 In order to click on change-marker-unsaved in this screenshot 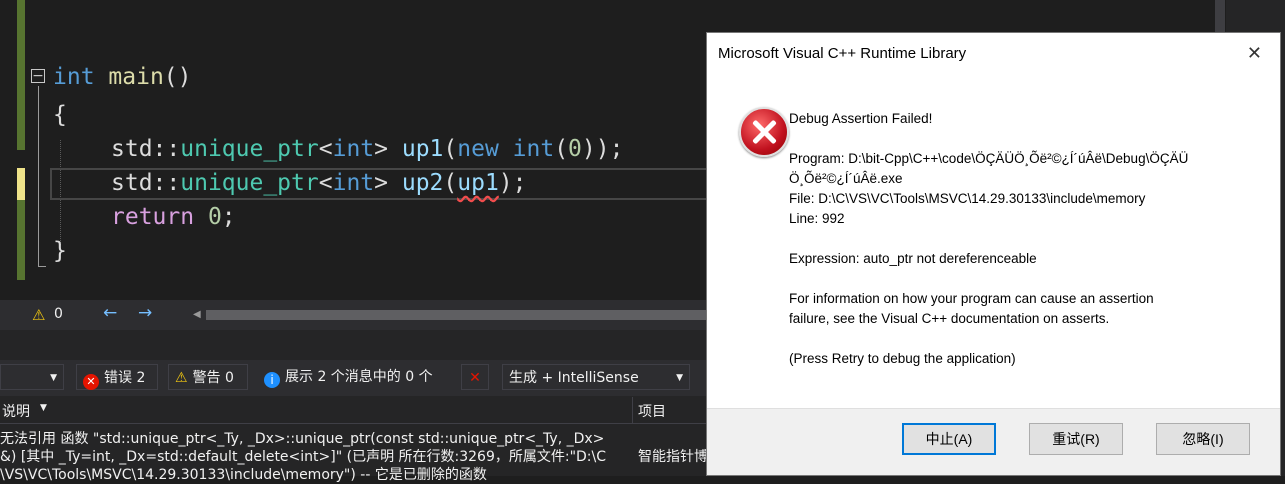, I will do `click(21, 184)`.